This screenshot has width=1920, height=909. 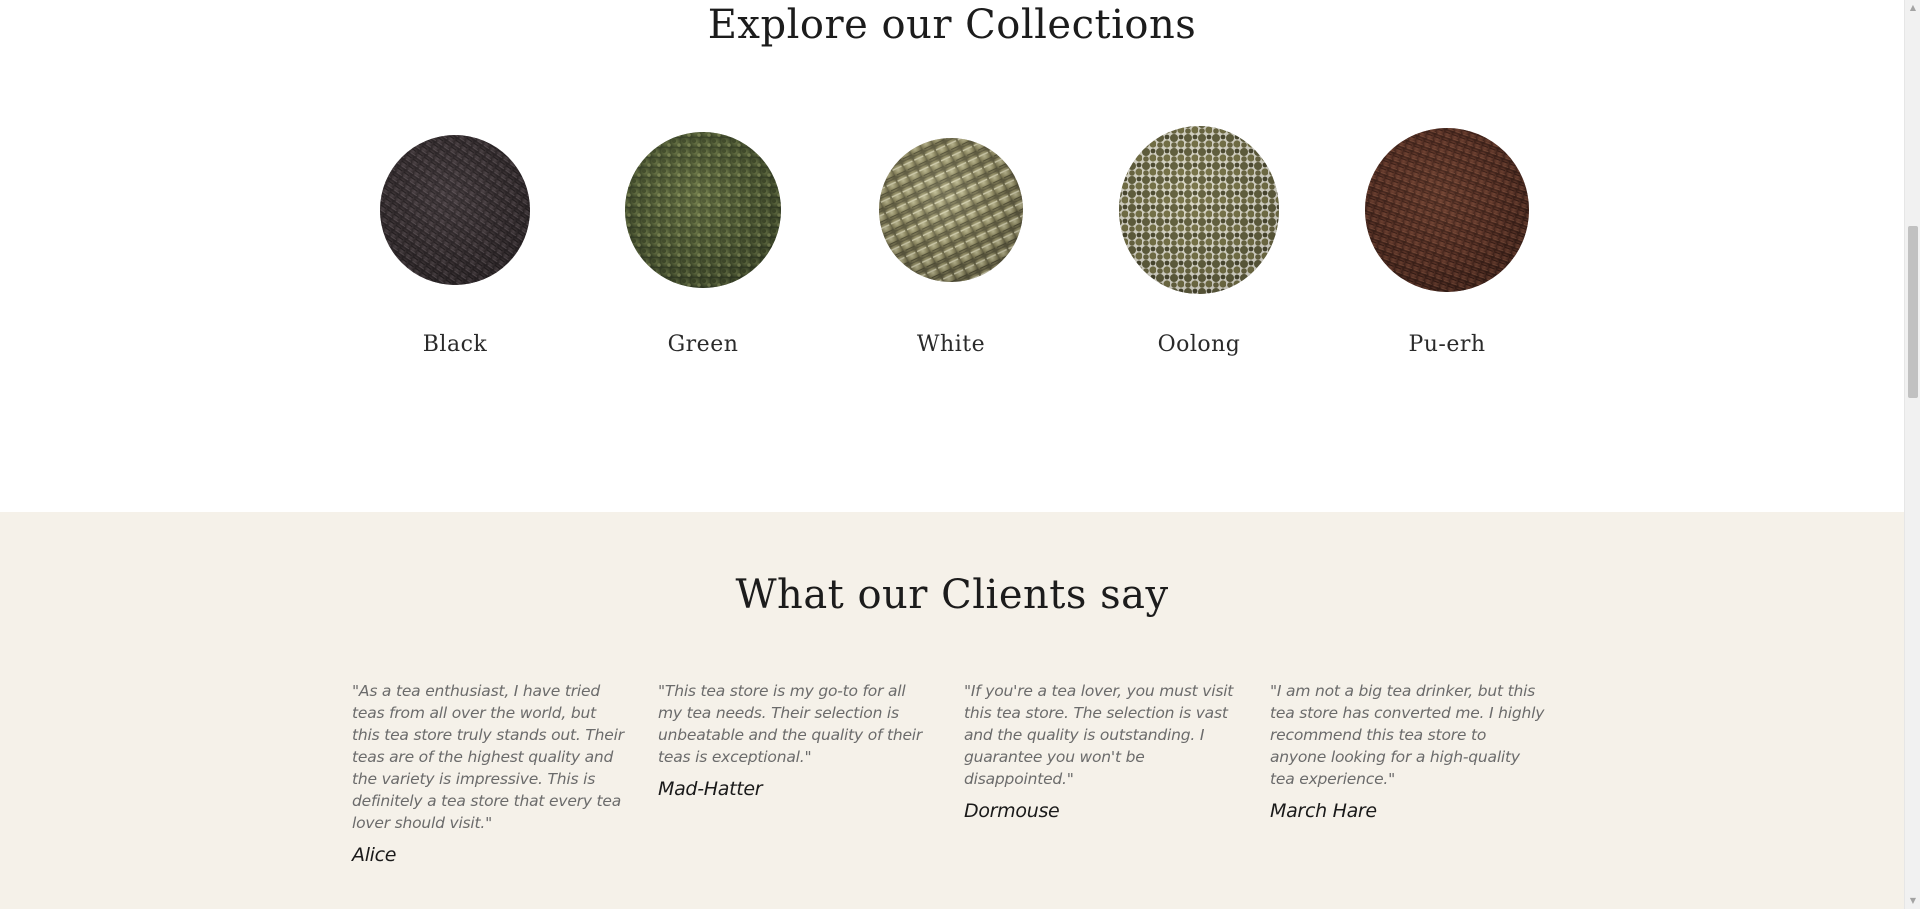 What do you see at coordinates (703, 344) in the screenshot?
I see `collection-label-green: Green` at bounding box center [703, 344].